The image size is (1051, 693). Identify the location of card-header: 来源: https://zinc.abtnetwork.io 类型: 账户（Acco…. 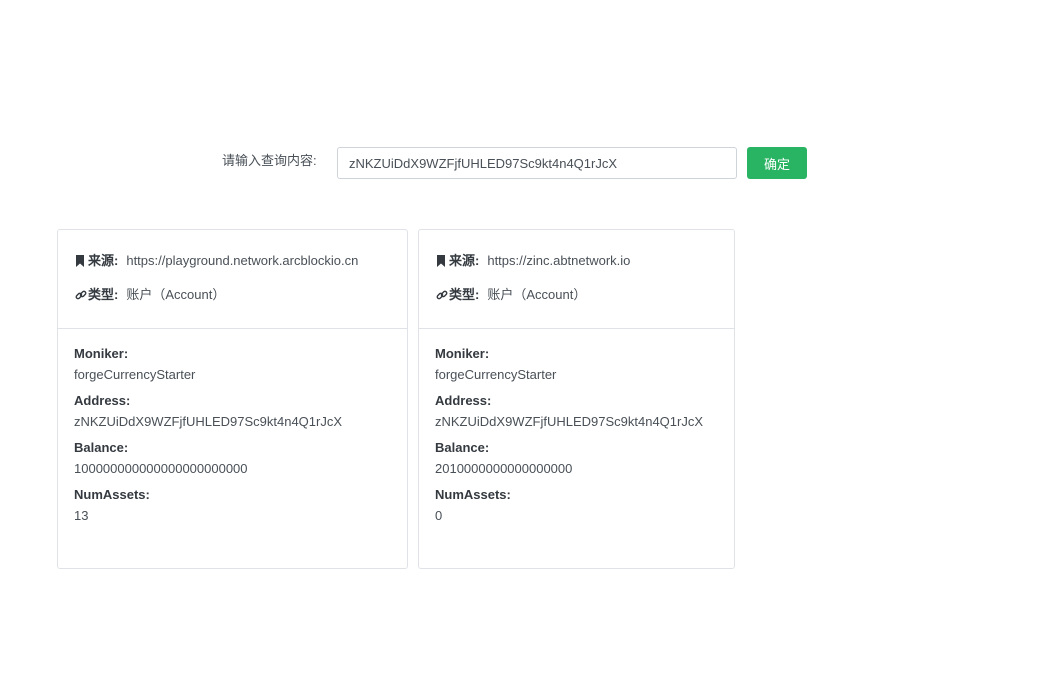
(576, 279).